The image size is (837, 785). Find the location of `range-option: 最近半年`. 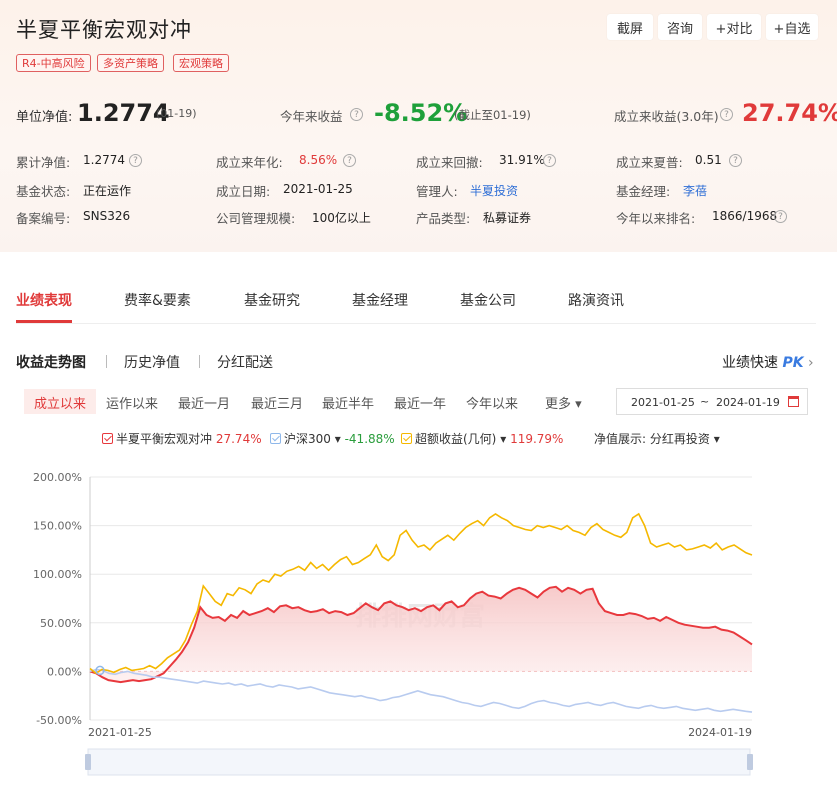

range-option: 最近半年 is located at coordinates (348, 402).